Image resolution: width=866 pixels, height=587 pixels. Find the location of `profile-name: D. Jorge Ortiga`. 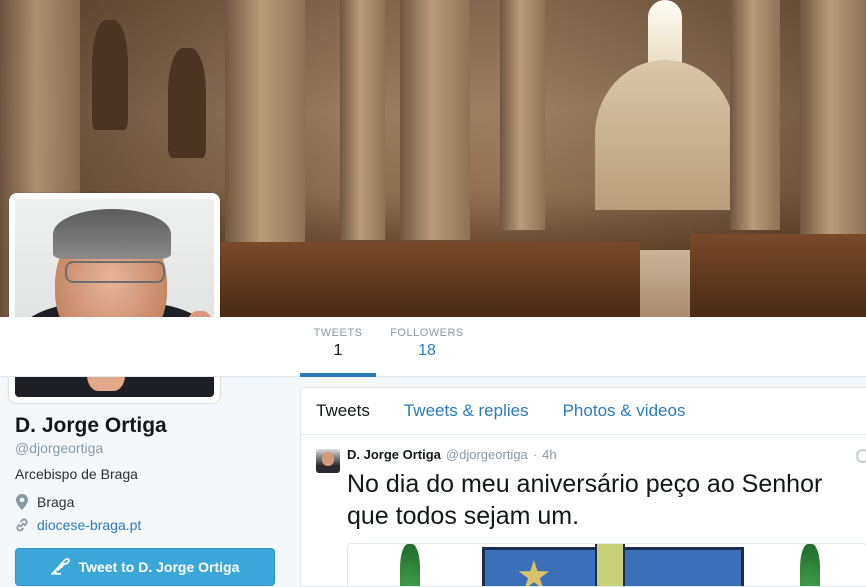

profile-name: D. Jorge Ortiga is located at coordinates (91, 426).